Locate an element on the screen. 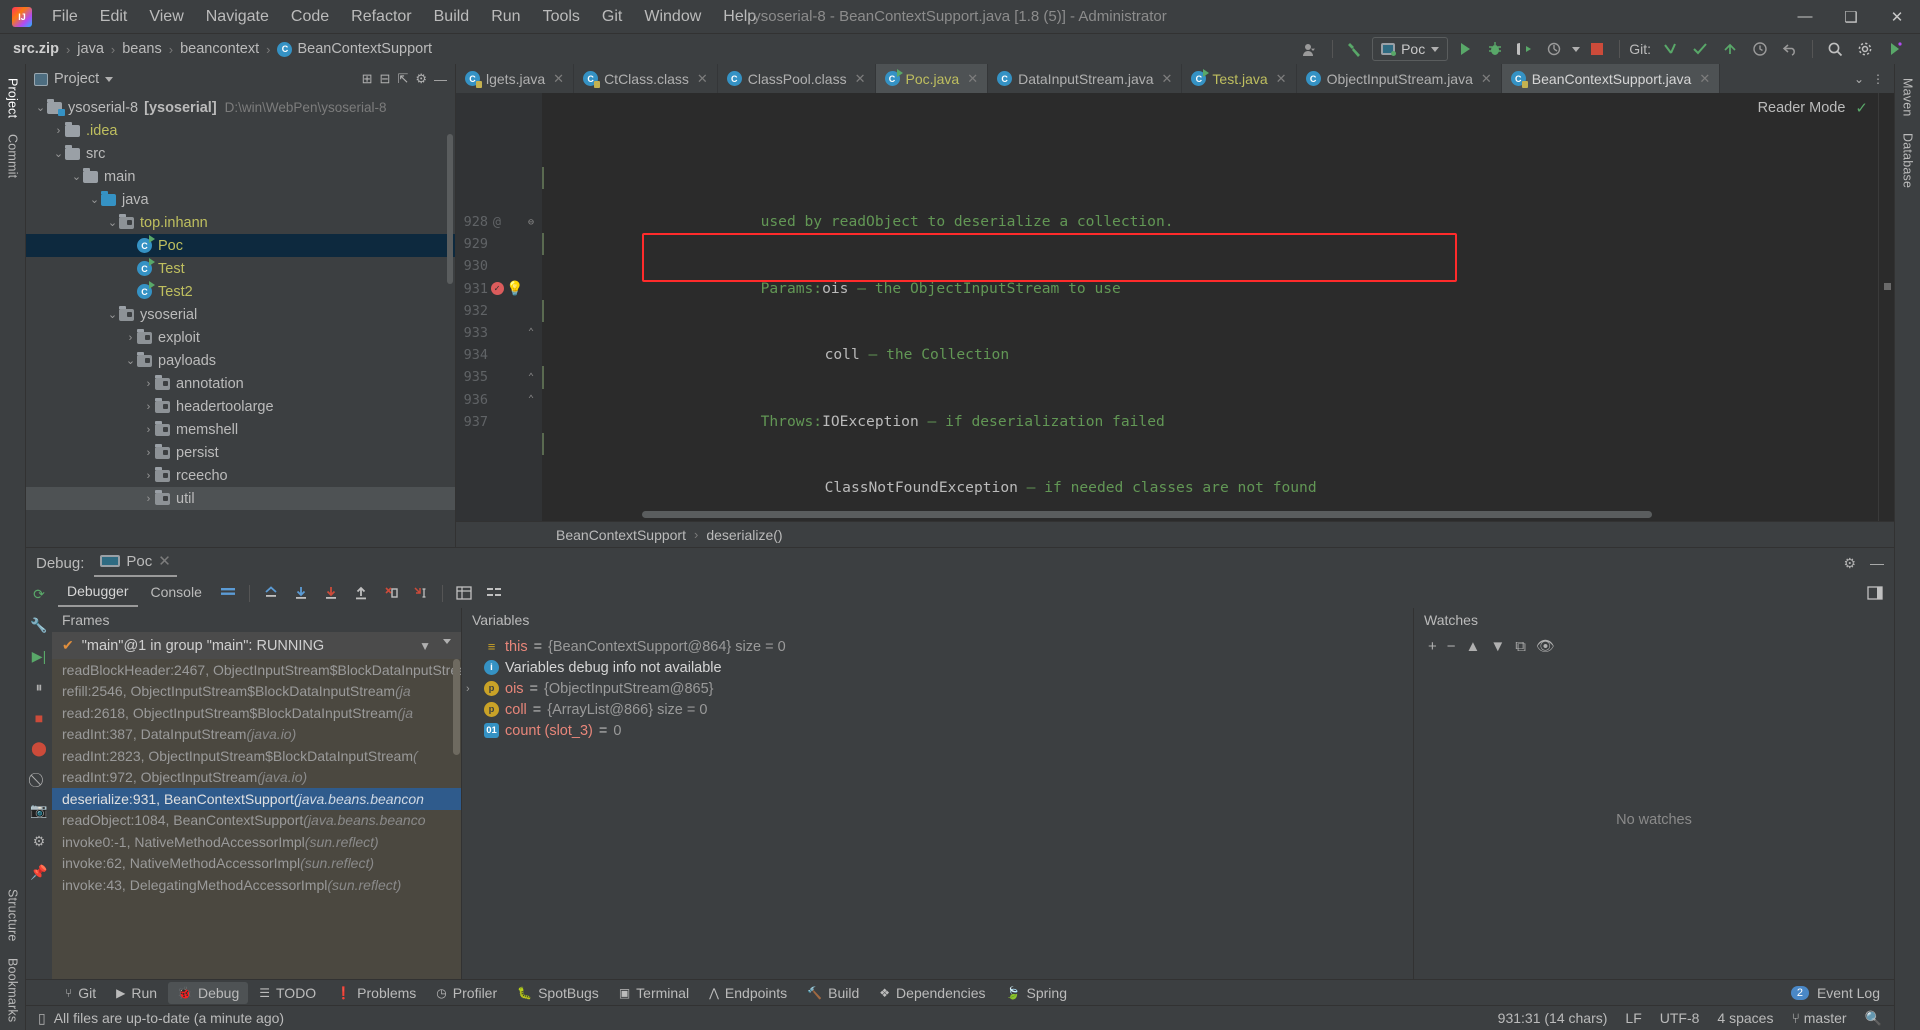  javadoc-throws-ref: ClassNotFoundException is located at coordinates (857, 487).